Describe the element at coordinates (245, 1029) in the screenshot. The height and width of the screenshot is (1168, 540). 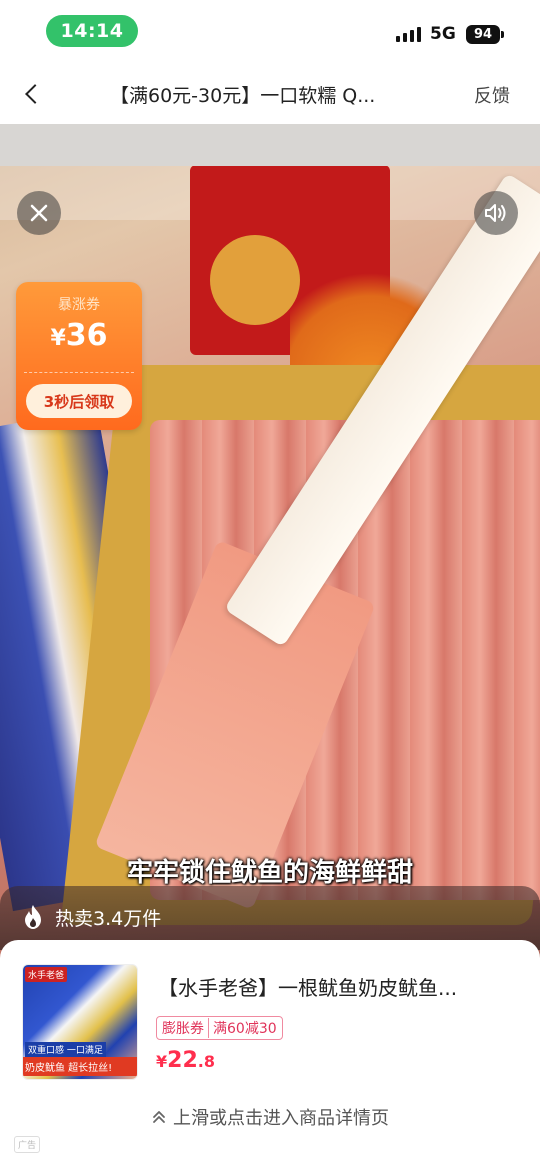
I see `promo-value: 满60减30` at that location.